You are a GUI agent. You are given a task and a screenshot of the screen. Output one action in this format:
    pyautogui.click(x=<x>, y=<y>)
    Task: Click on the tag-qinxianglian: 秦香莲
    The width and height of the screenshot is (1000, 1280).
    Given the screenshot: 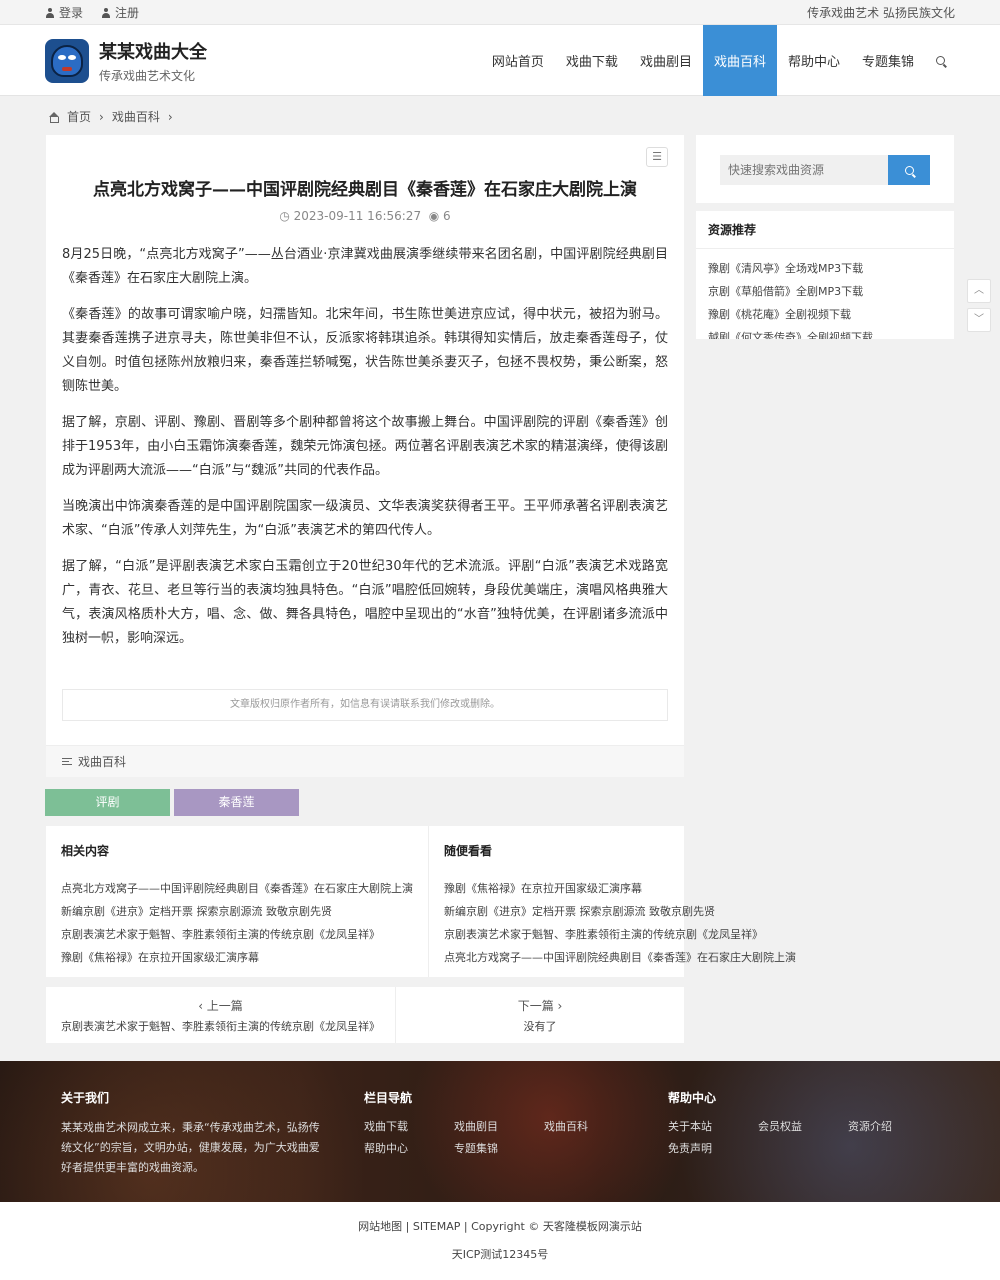 What is the action you would take?
    pyautogui.click(x=236, y=802)
    